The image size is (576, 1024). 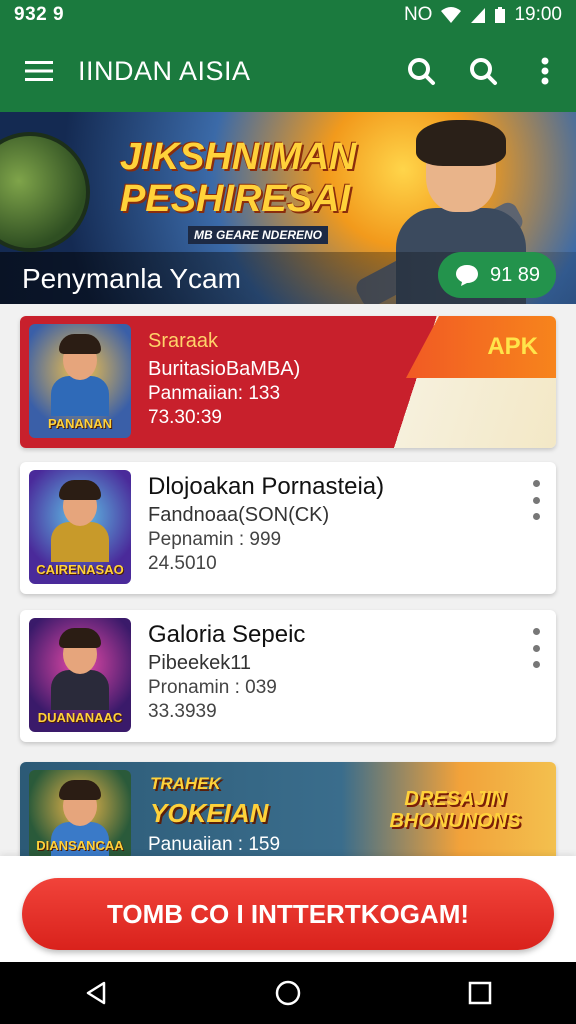 What do you see at coordinates (288, 71) in the screenshot?
I see `app-bar: IINDAN AISIA` at bounding box center [288, 71].